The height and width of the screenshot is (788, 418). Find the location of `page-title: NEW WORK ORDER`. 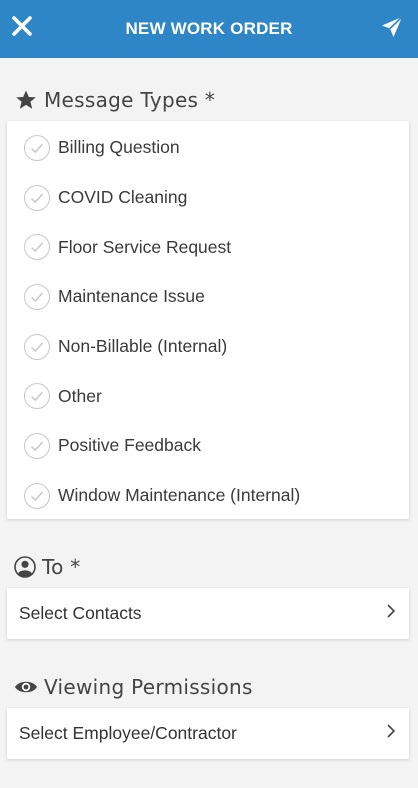

page-title: NEW WORK ORDER is located at coordinates (209, 28).